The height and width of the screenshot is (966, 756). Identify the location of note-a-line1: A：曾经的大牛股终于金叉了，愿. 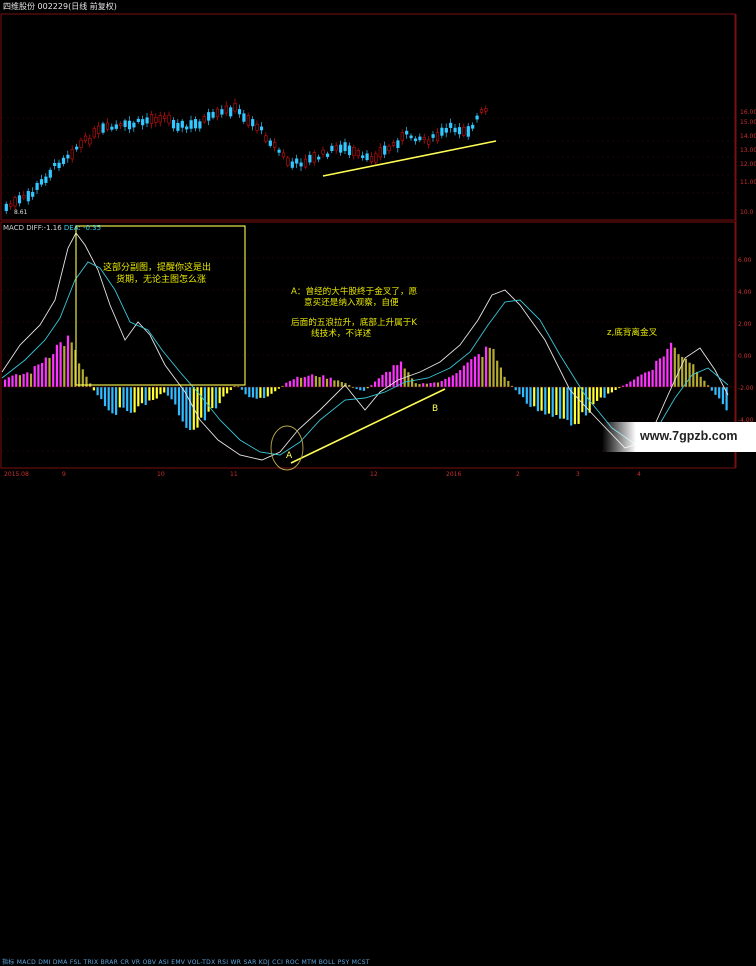
(354, 292).